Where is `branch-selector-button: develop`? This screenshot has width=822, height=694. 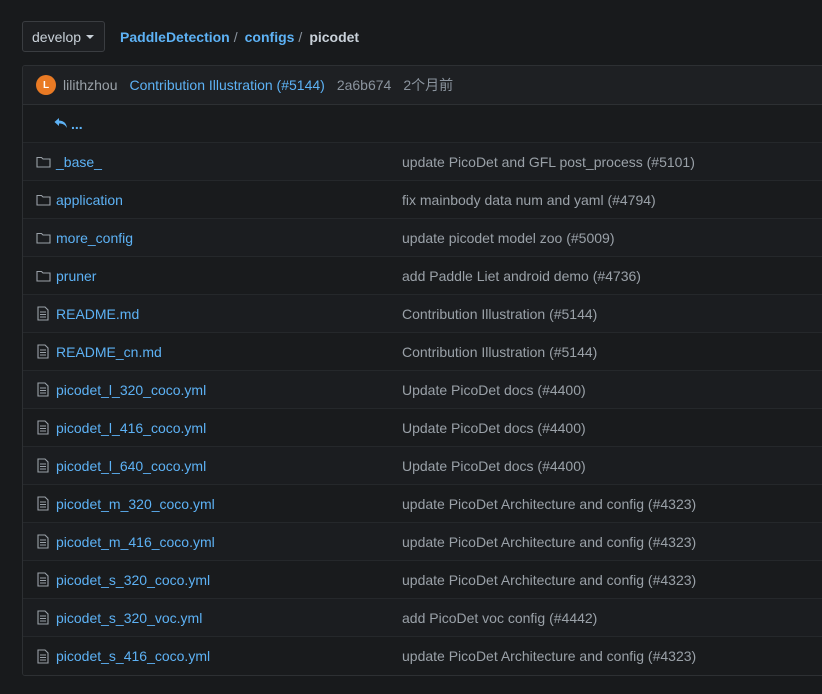 branch-selector-button: develop is located at coordinates (64, 36).